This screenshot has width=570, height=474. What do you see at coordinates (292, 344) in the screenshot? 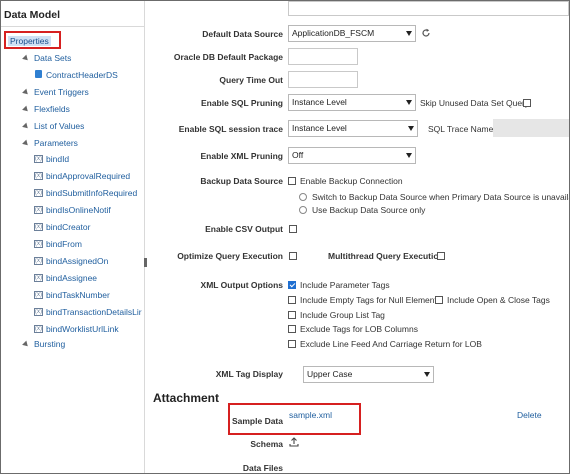
I see `exclude-linefeed-checkbox` at bounding box center [292, 344].